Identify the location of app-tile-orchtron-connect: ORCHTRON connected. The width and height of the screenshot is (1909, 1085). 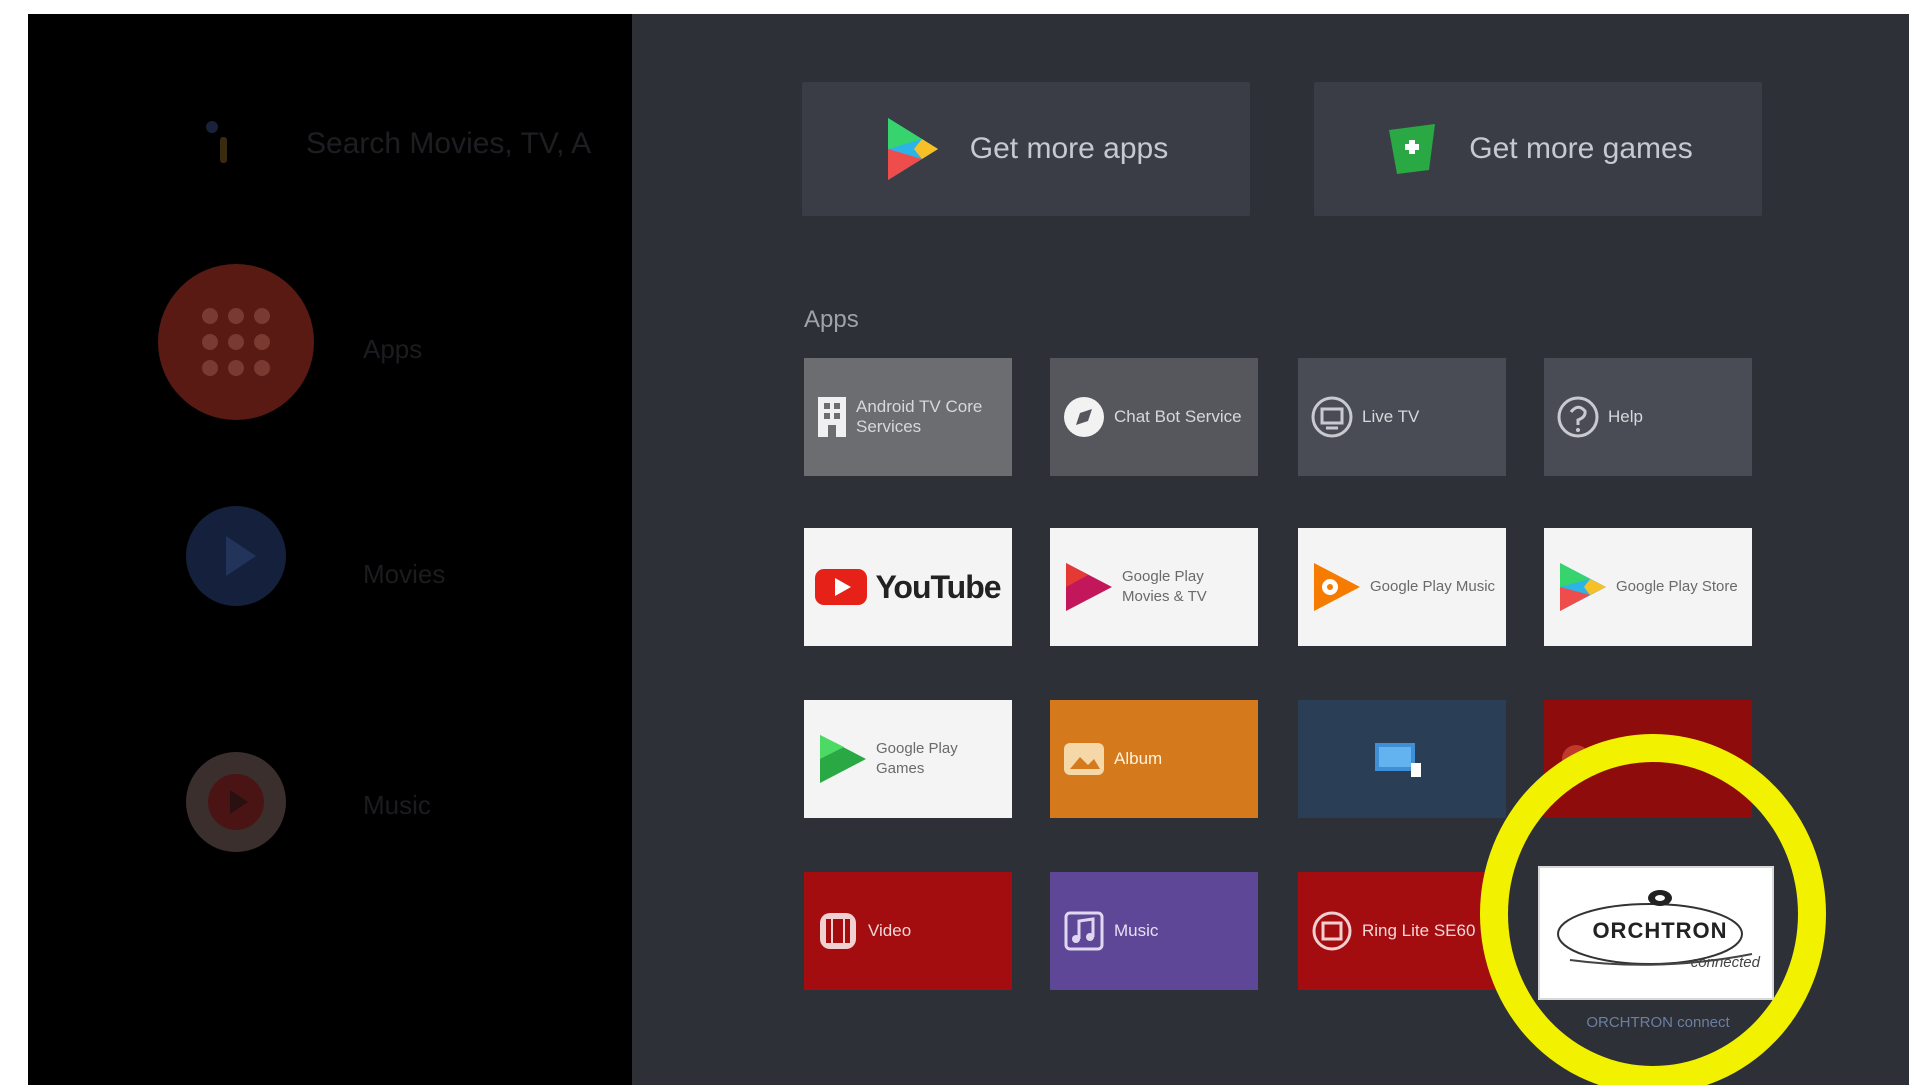
(1656, 933).